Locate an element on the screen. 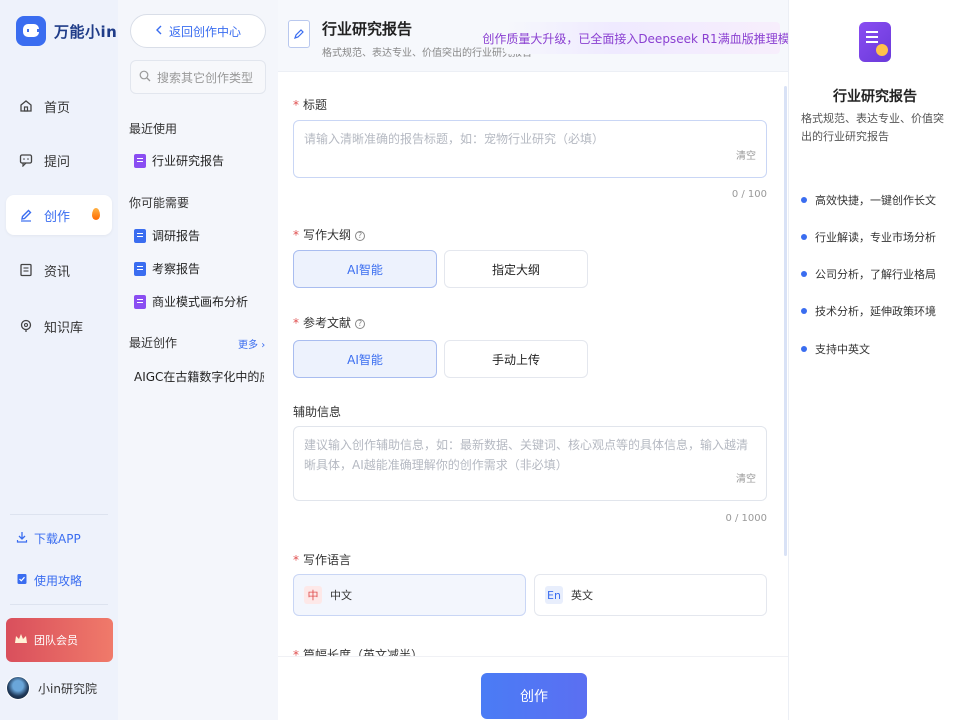  team-member-label: 团队会员 is located at coordinates (56, 640).